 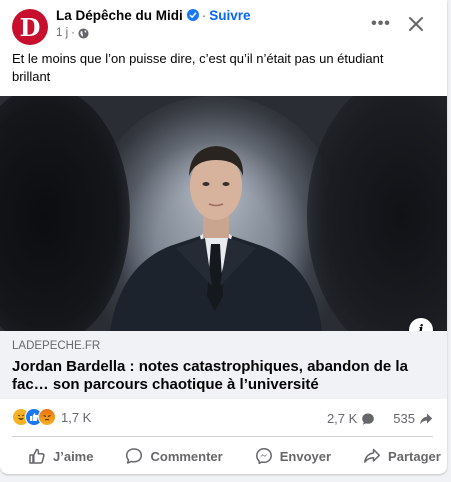 I want to click on post-meta: 1 j ·, so click(x=72, y=33).